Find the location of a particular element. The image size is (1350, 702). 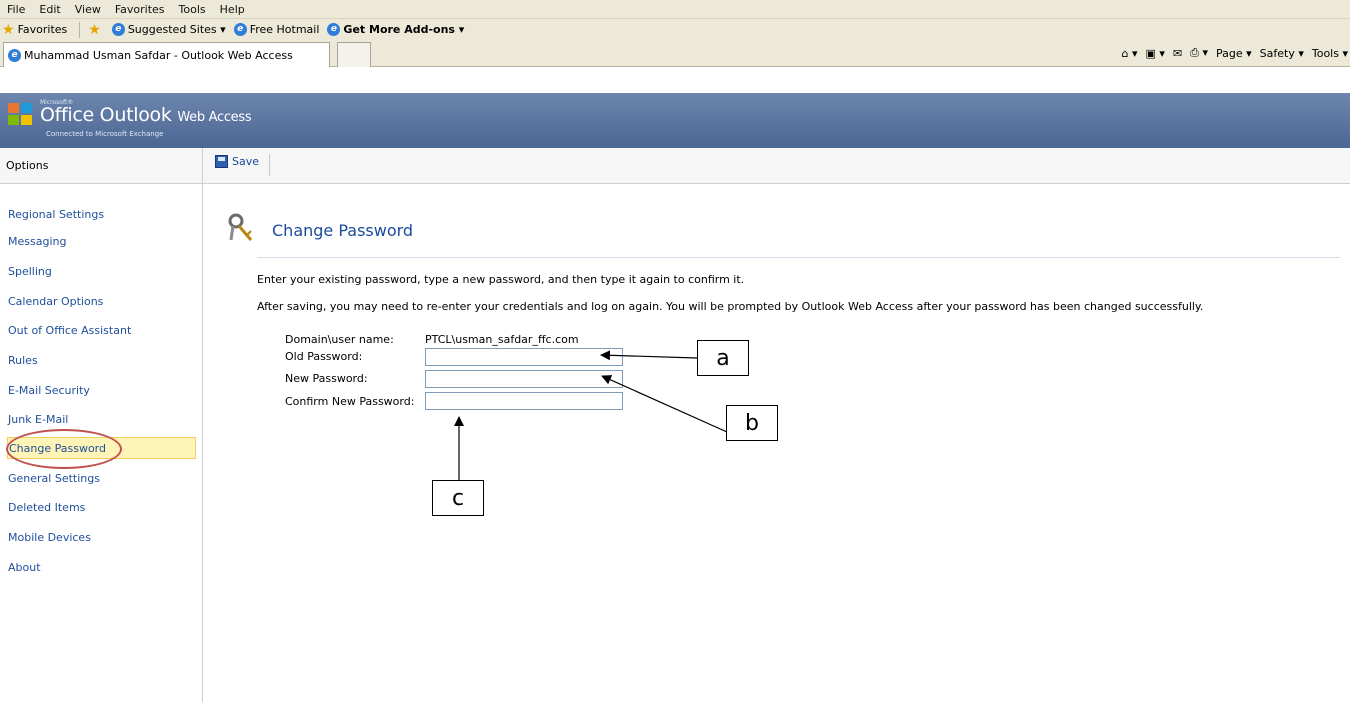

annotation-b: b is located at coordinates (752, 423).